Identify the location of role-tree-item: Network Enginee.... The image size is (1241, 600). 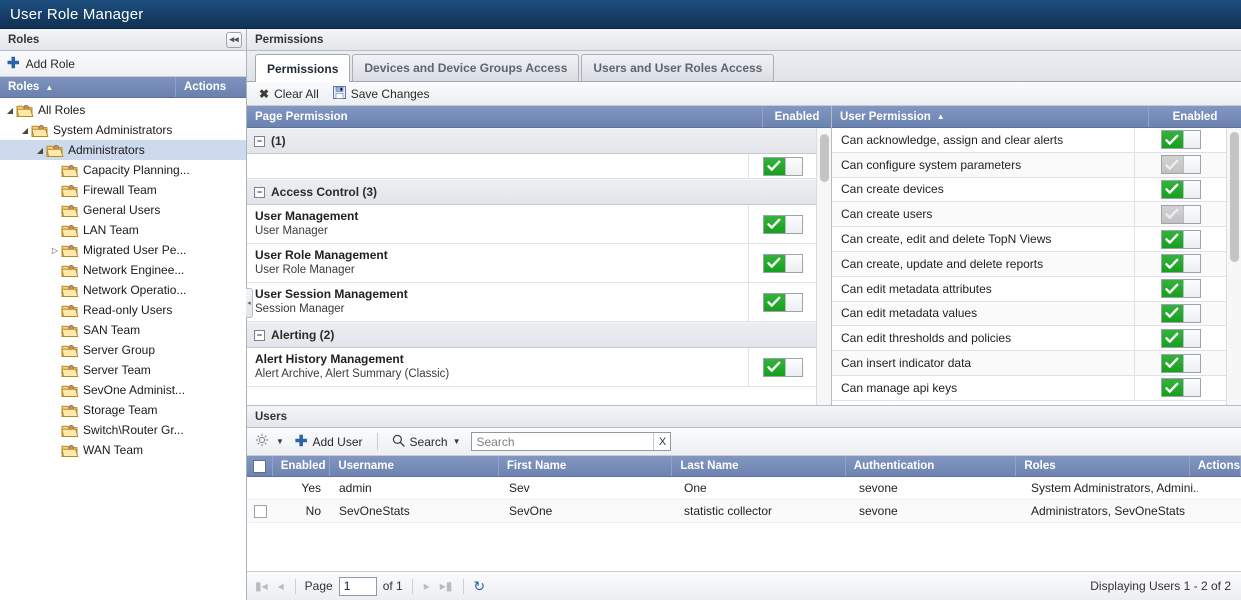
(123, 270).